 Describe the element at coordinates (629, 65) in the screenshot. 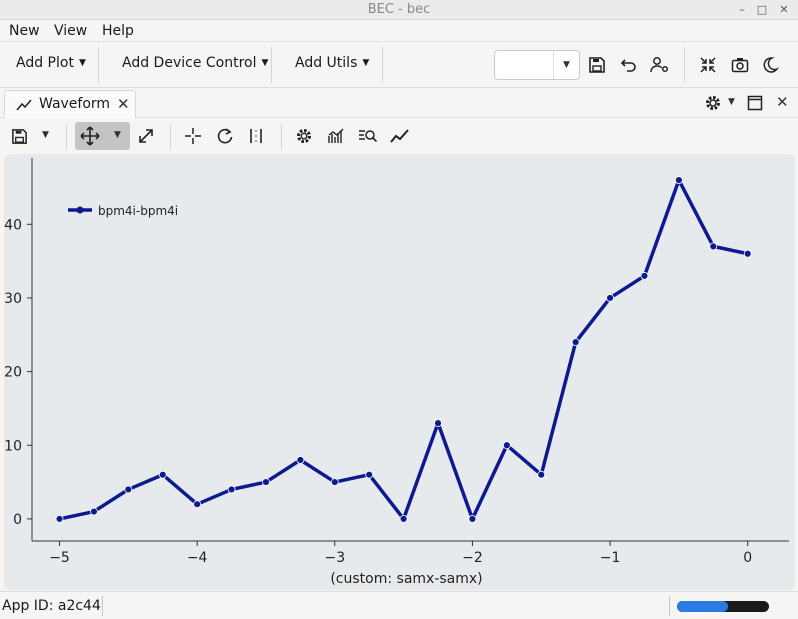

I see `undo-icon` at that location.